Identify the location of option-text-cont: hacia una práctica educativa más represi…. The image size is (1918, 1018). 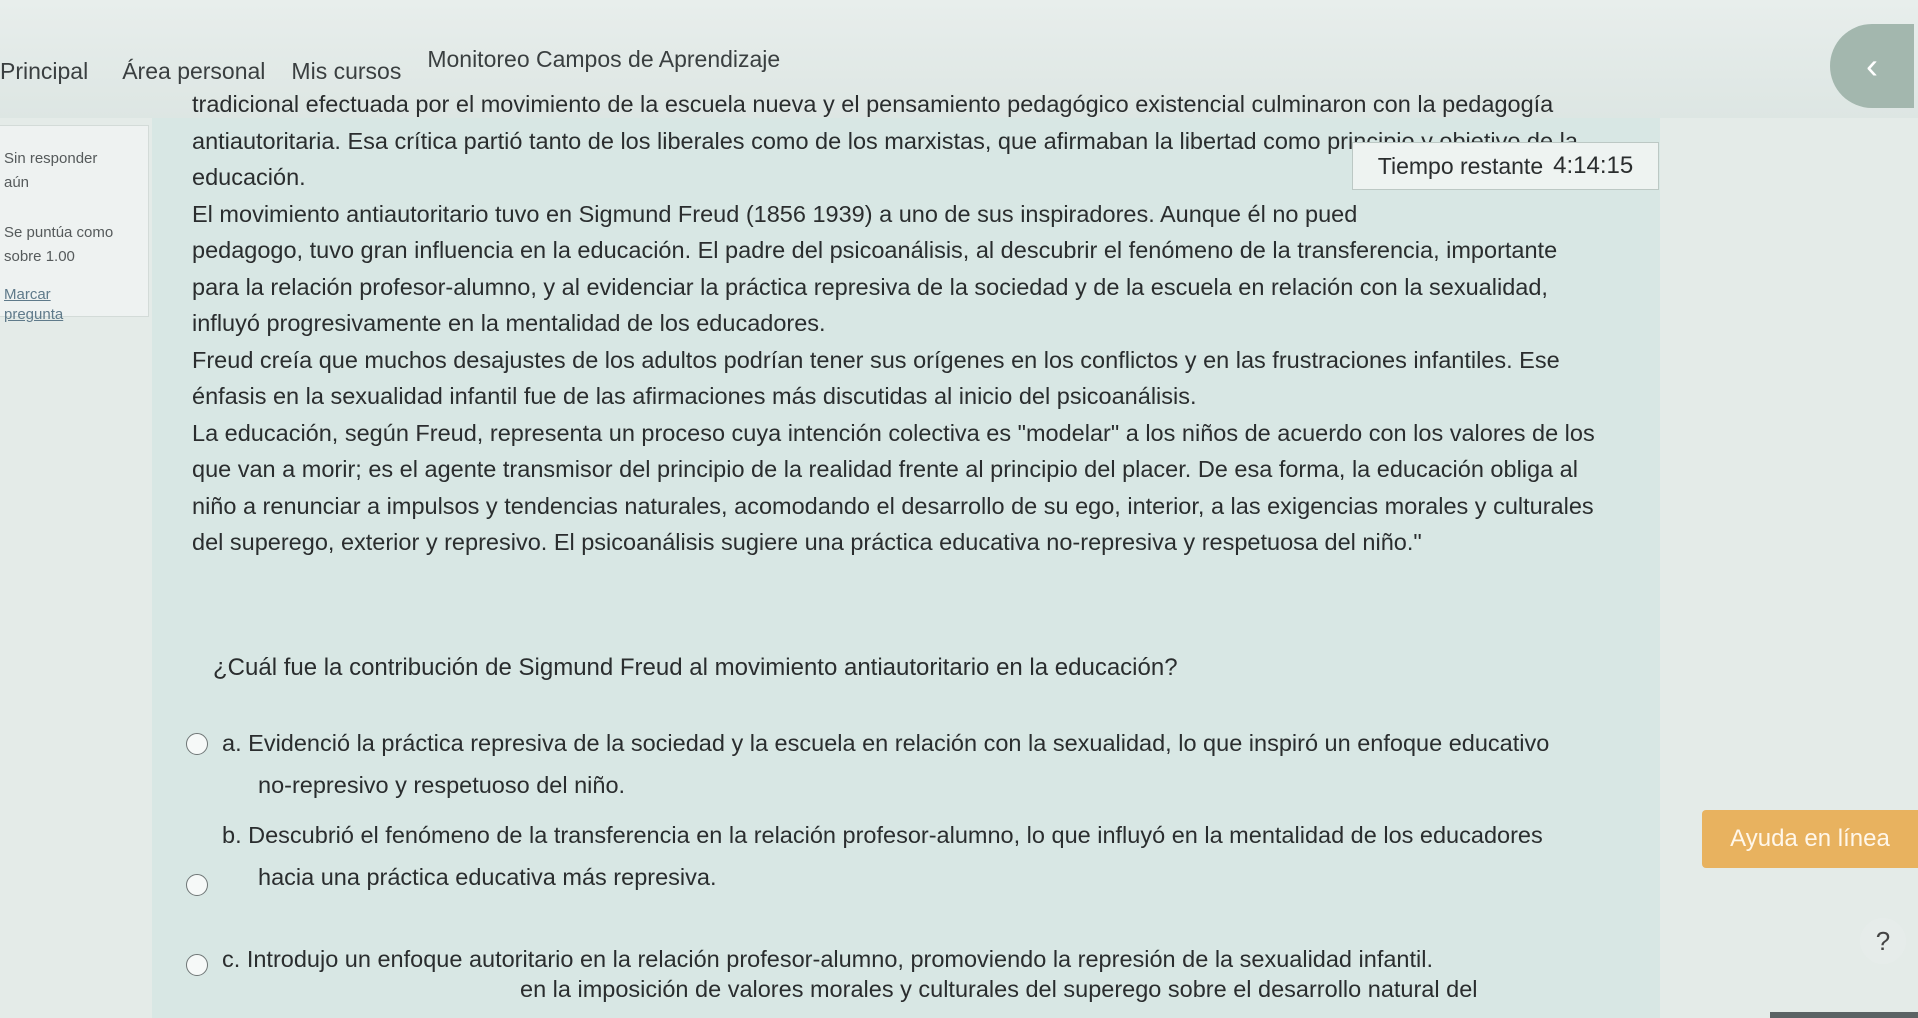
(487, 877).